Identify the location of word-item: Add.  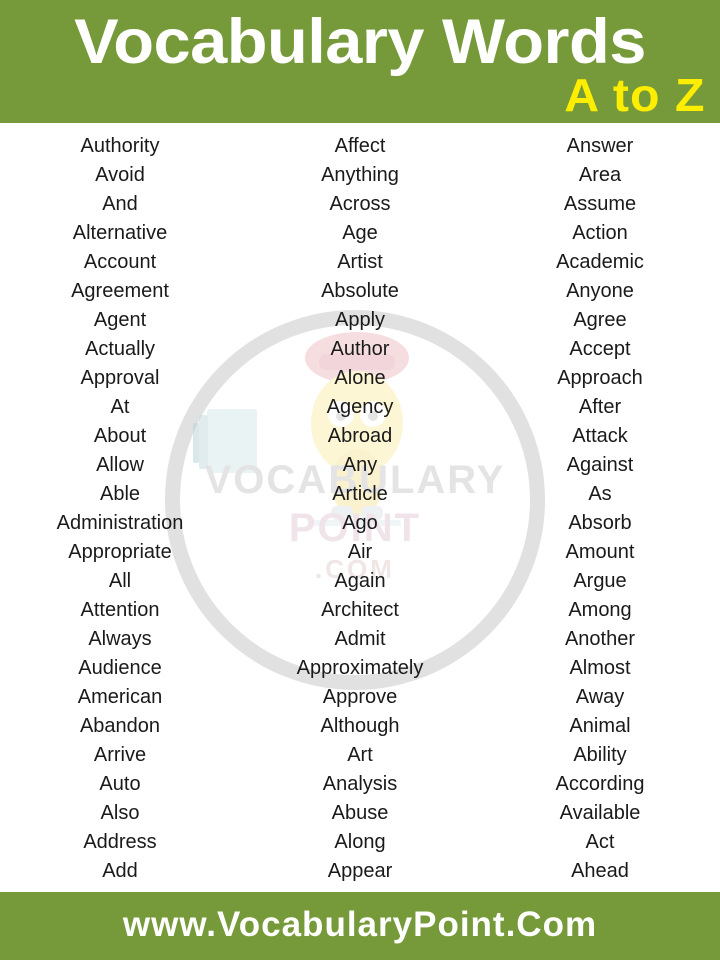
(120, 871).